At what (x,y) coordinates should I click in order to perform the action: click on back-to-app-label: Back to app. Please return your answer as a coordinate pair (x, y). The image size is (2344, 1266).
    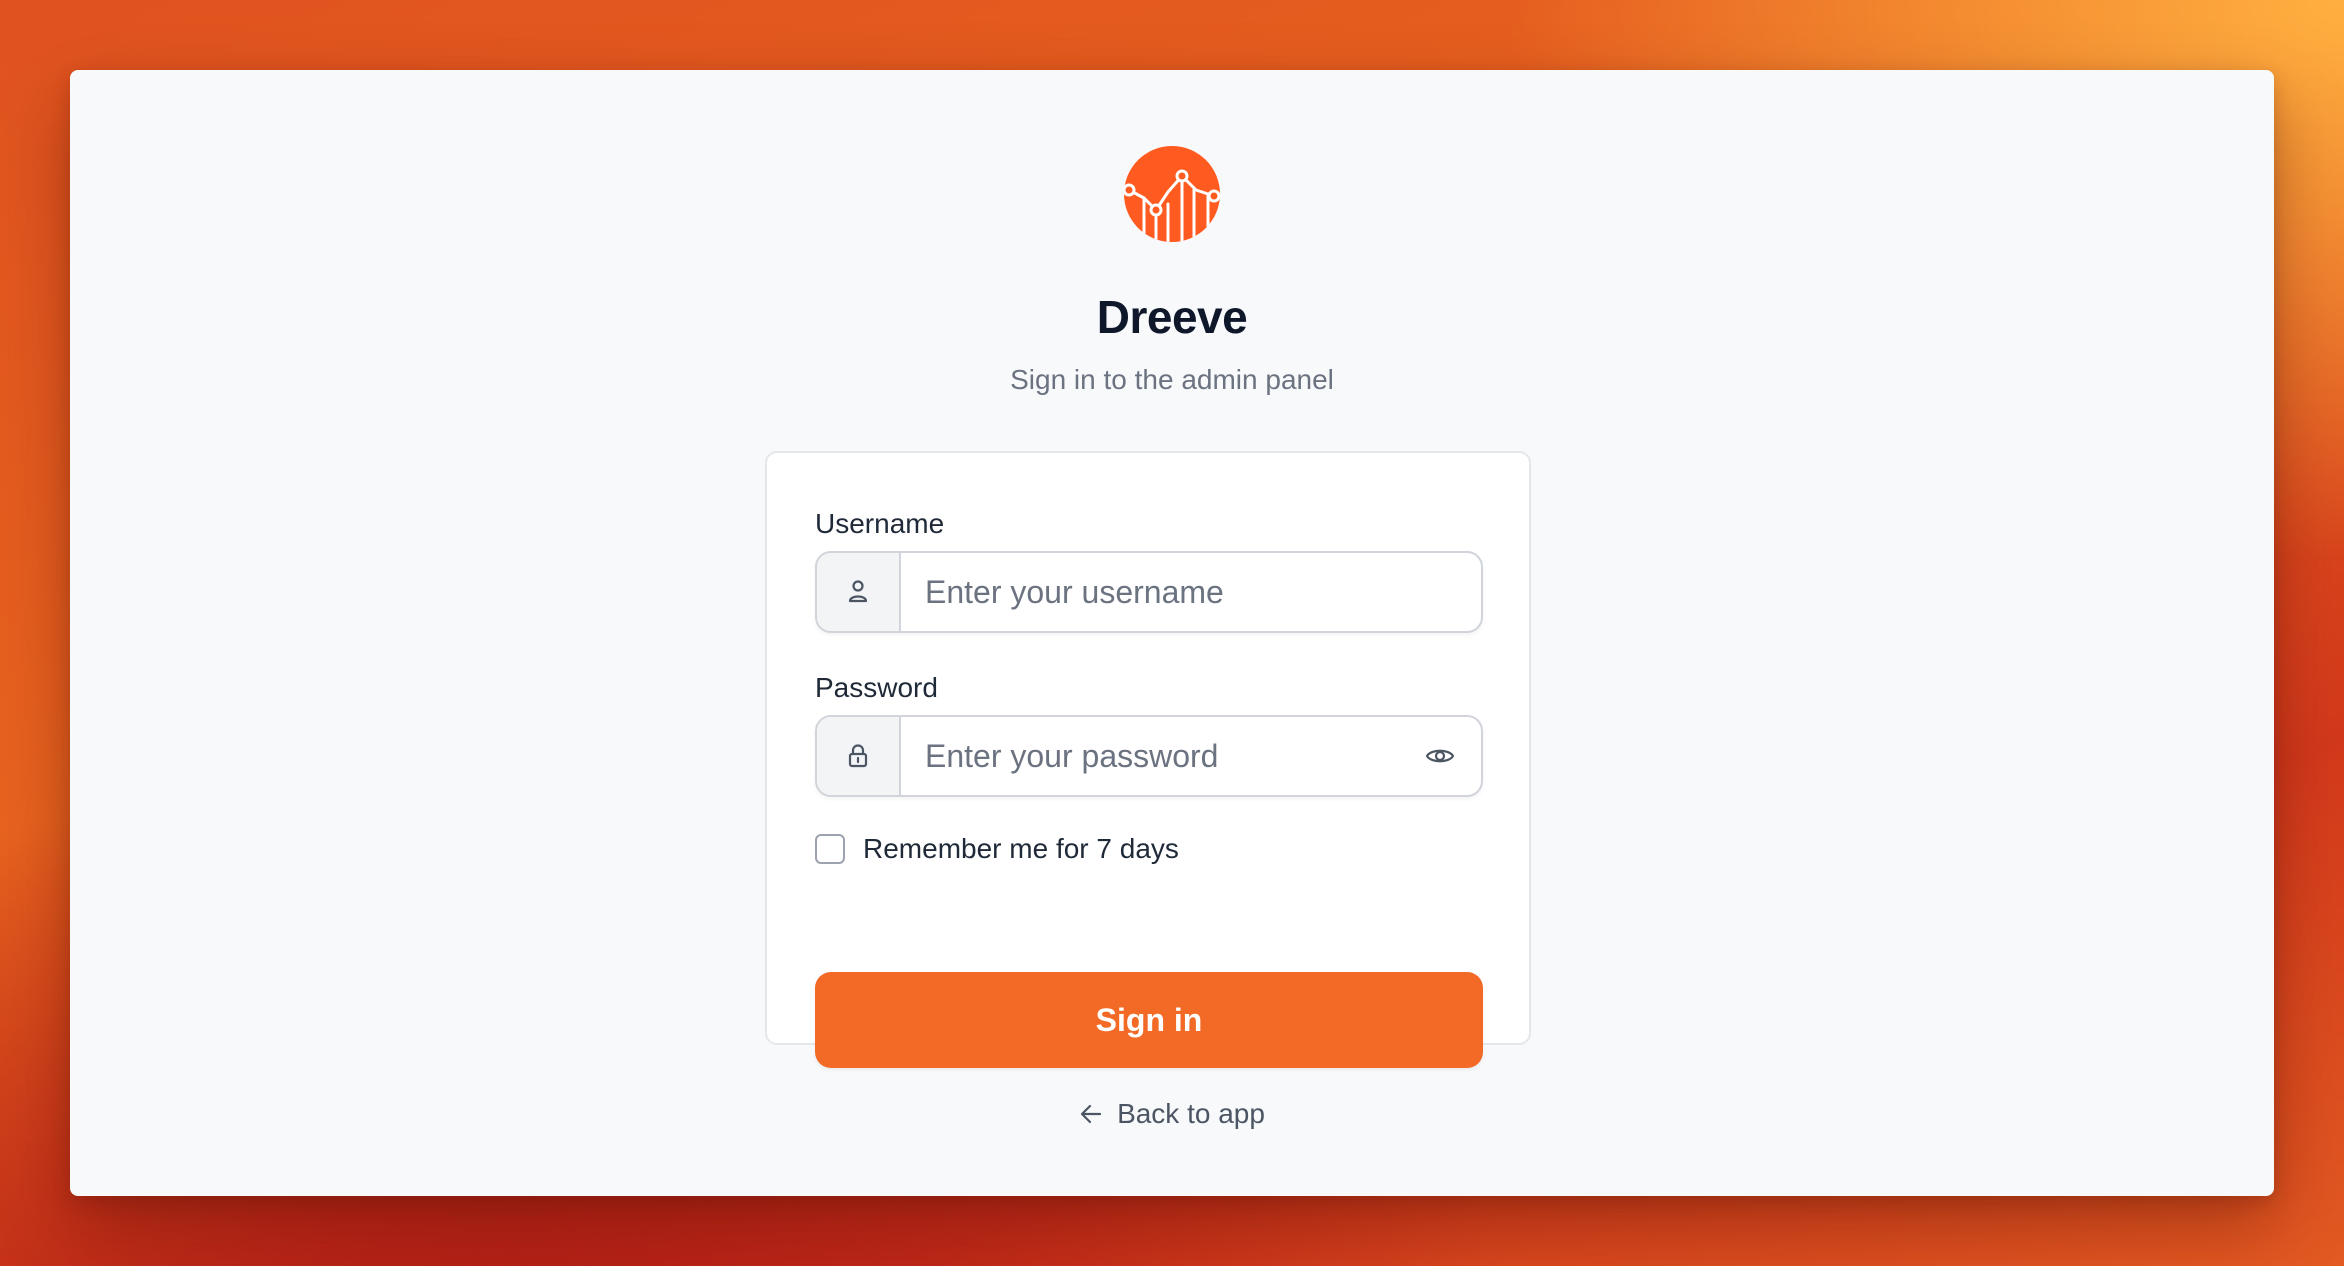
    Looking at the image, I should click on (1191, 1113).